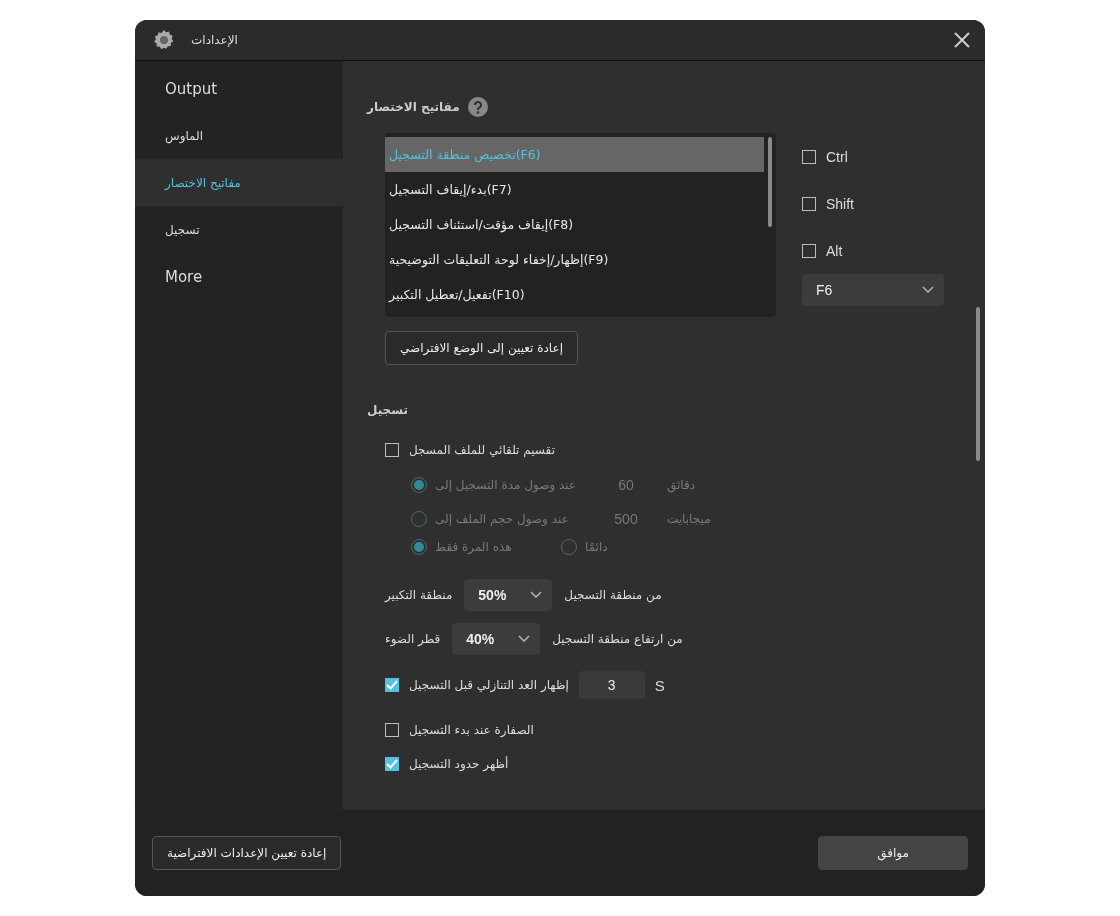  What do you see at coordinates (611, 685) in the screenshot?
I see `countdown-field: 3` at bounding box center [611, 685].